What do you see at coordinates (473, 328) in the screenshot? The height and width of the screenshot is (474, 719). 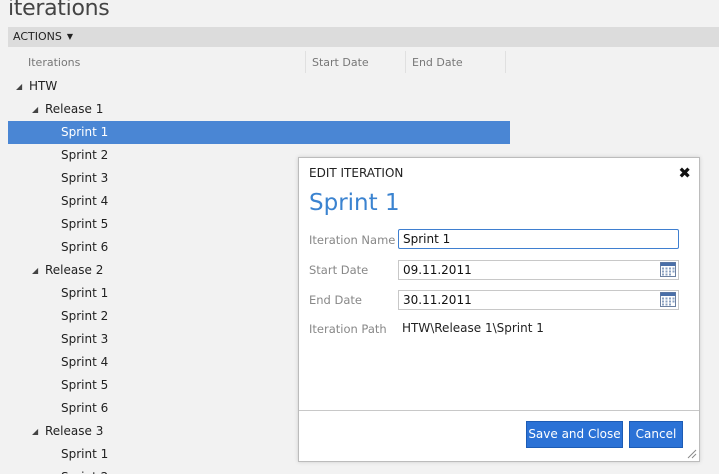 I see `iteration-path-value: HTW\Release 1\Sprint 1` at bounding box center [473, 328].